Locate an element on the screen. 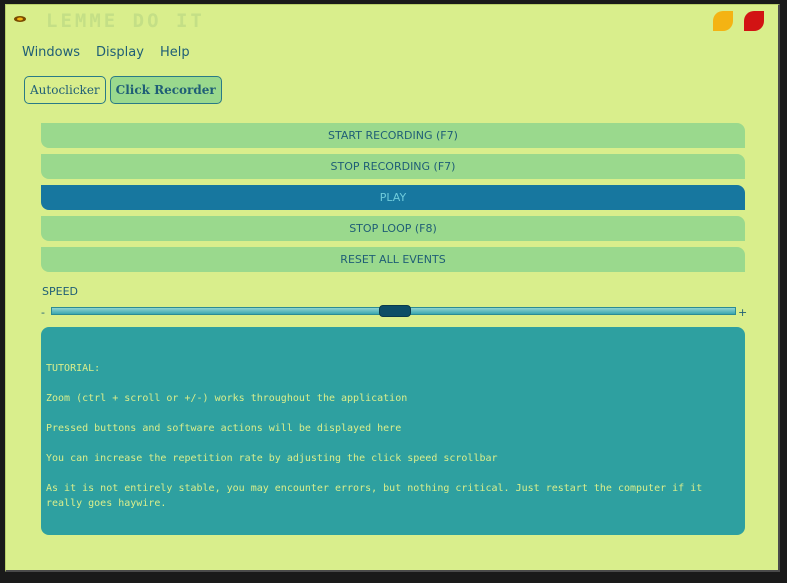 The width and height of the screenshot is (787, 583). speed-slider-thumb is located at coordinates (394, 311).